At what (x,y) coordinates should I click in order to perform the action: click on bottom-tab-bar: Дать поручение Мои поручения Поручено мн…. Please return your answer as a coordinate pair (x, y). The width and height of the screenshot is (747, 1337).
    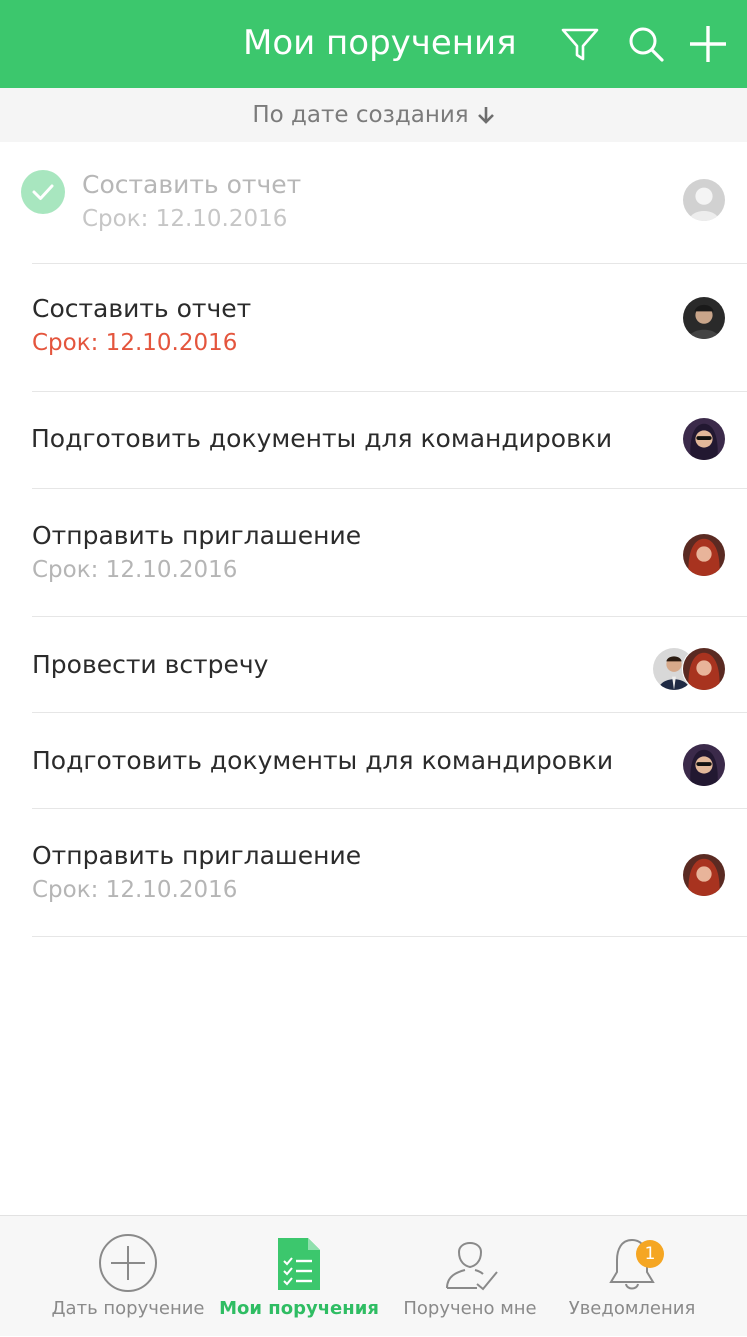
    Looking at the image, I should click on (373, 1275).